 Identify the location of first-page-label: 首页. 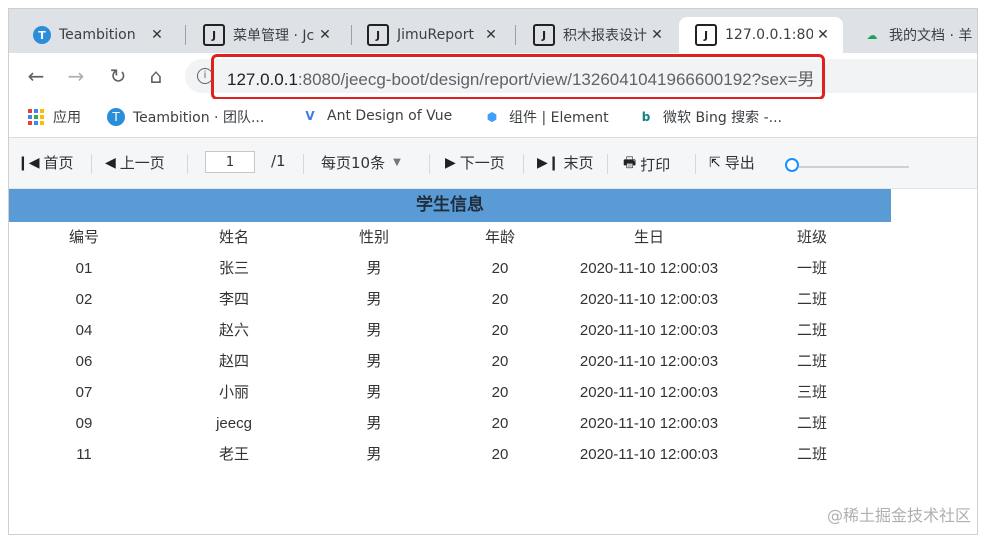
(58, 163).